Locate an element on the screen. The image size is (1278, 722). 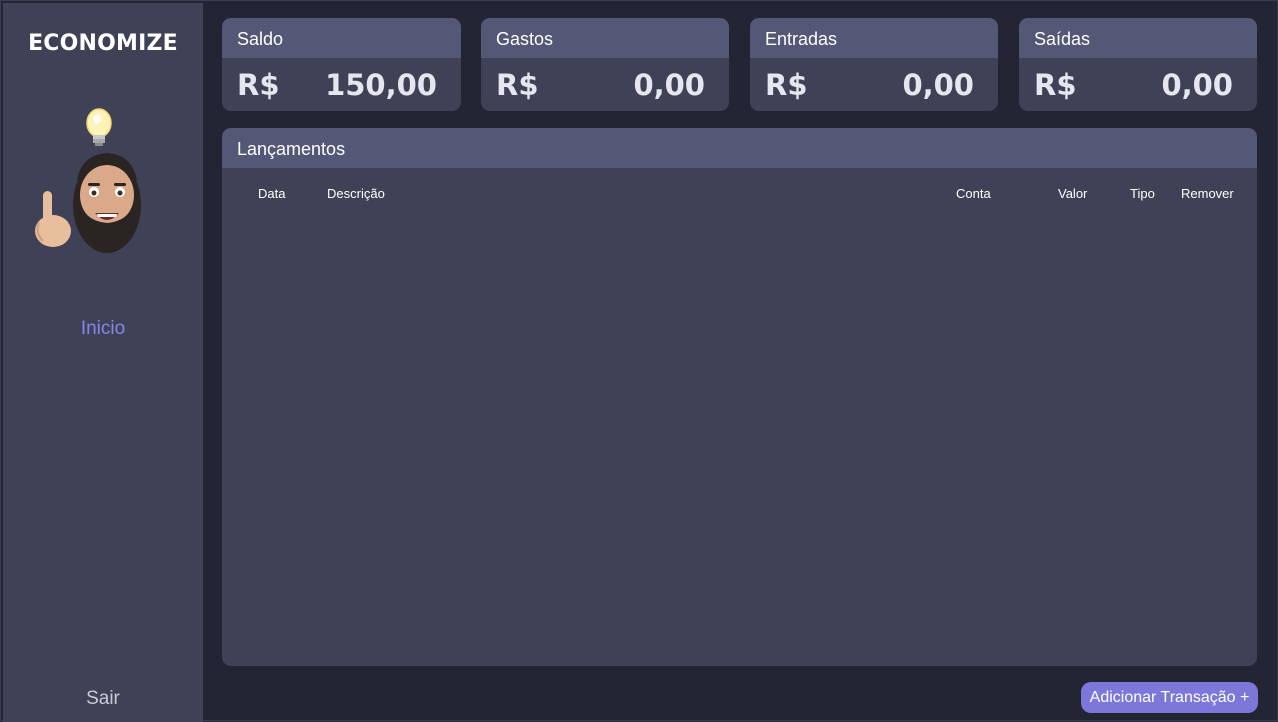
card-saldo: Saldo R$ 150,00 is located at coordinates (341, 64).